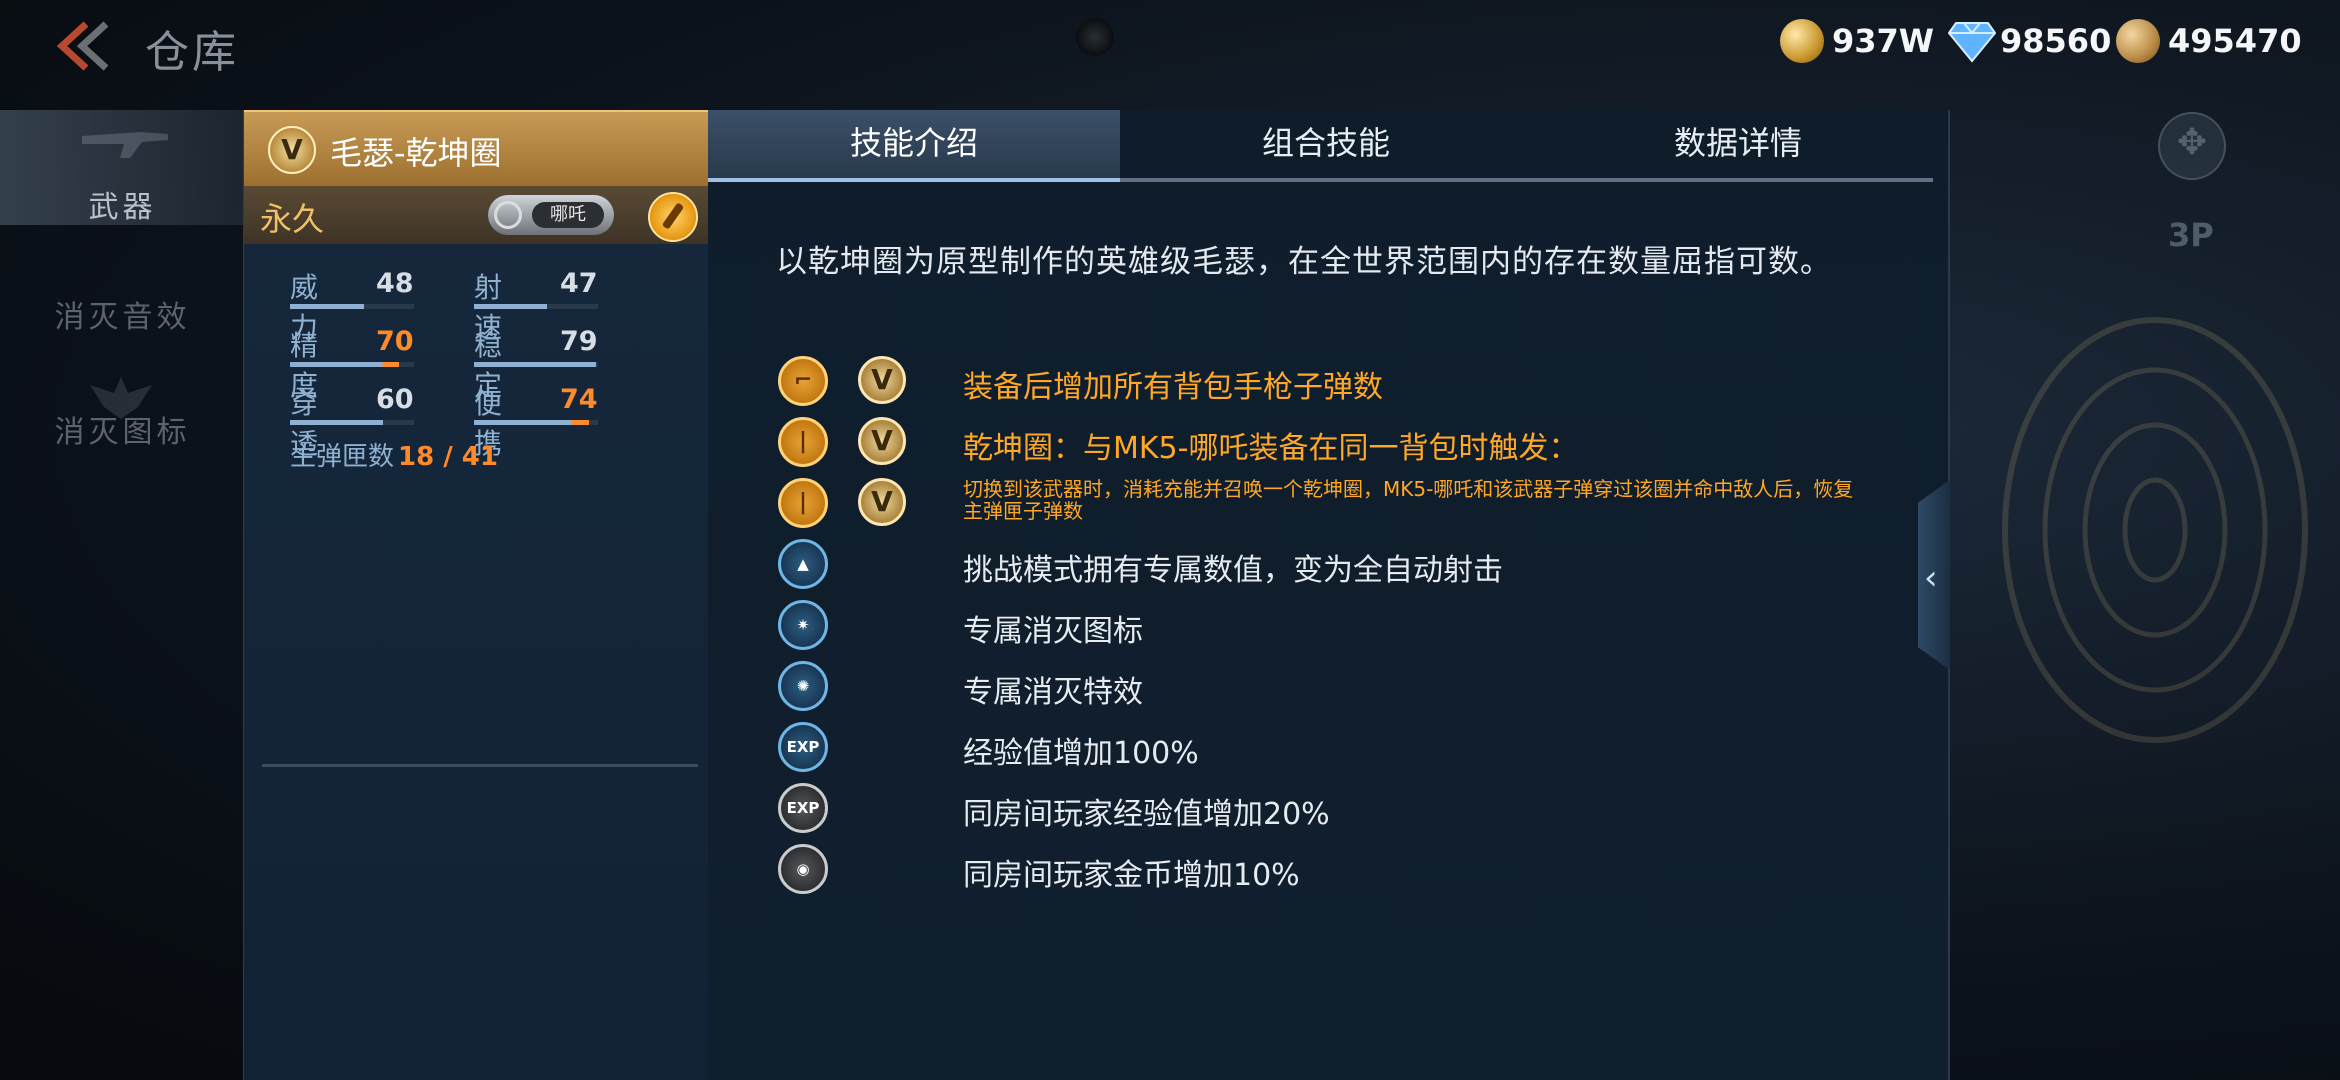 The height and width of the screenshot is (1080, 2340). I want to click on partner-weapon-label: 哪吒, so click(568, 215).